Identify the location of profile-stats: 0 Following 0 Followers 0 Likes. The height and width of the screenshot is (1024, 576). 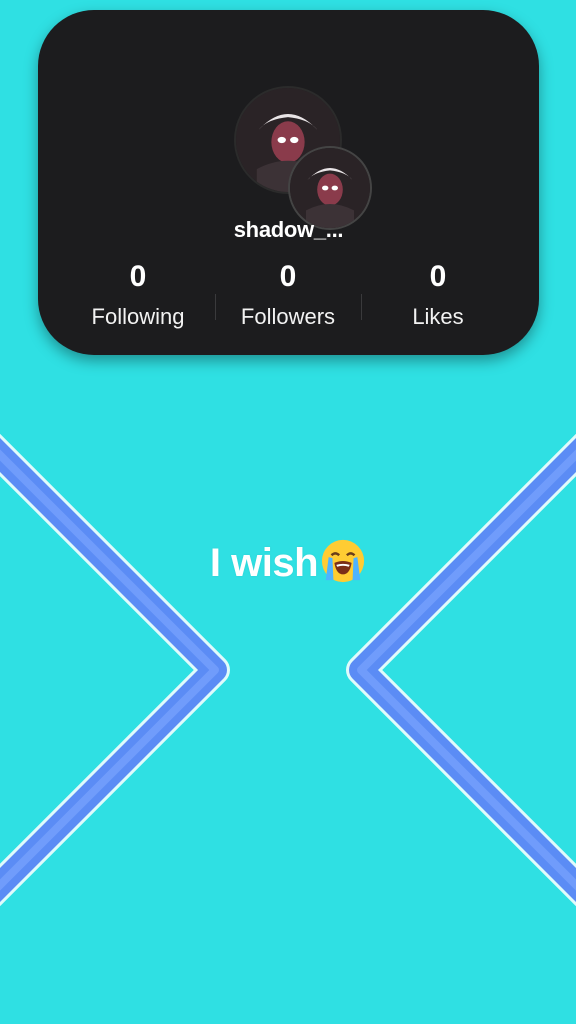
(288, 297).